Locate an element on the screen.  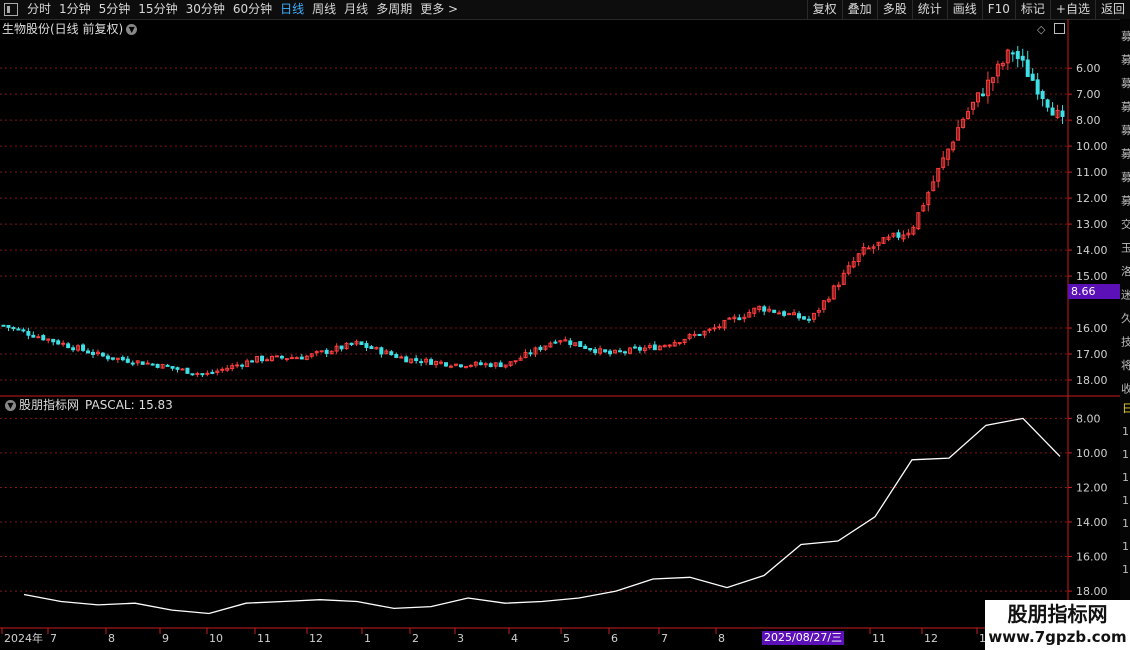
side-glyph: 技 is located at coordinates (1125, 342).